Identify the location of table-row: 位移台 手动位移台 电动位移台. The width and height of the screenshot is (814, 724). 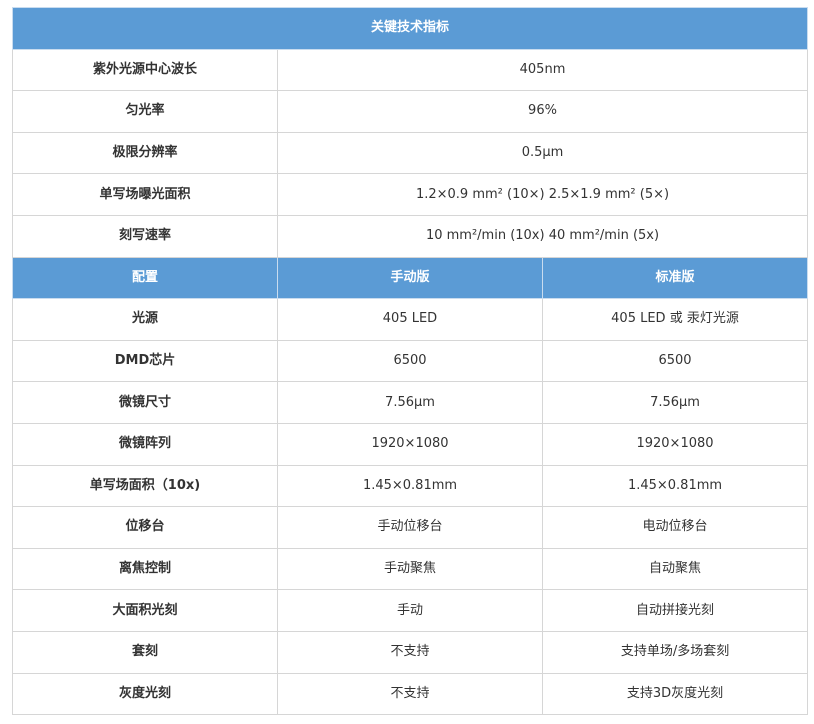
(410, 527).